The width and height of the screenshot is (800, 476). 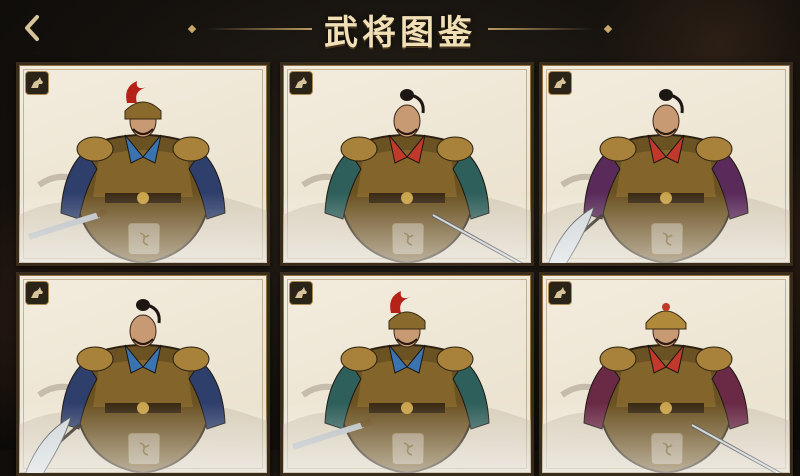 I want to click on header: 武将图鉴, so click(x=400, y=30).